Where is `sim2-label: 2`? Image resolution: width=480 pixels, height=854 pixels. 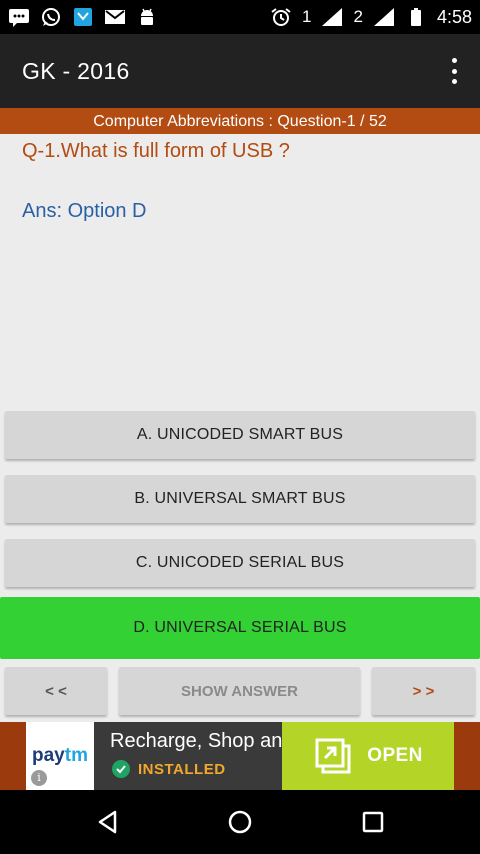 sim2-label: 2 is located at coordinates (358, 16).